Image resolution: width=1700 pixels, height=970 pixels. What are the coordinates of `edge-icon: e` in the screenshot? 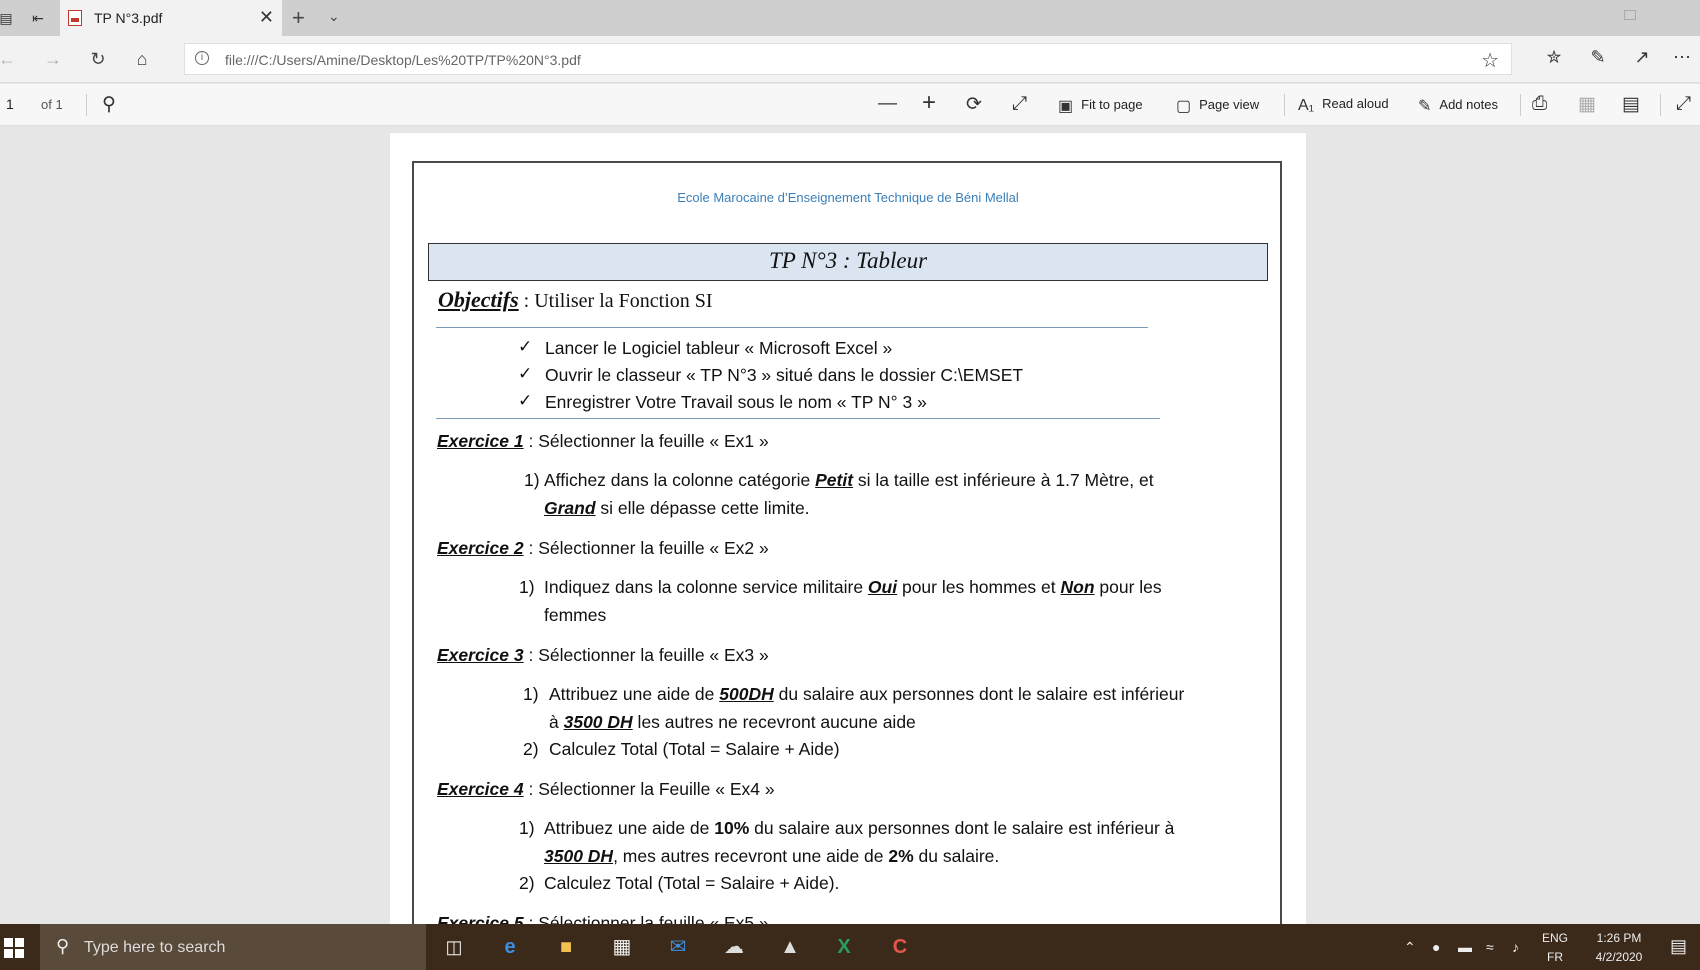 It's located at (510, 947).